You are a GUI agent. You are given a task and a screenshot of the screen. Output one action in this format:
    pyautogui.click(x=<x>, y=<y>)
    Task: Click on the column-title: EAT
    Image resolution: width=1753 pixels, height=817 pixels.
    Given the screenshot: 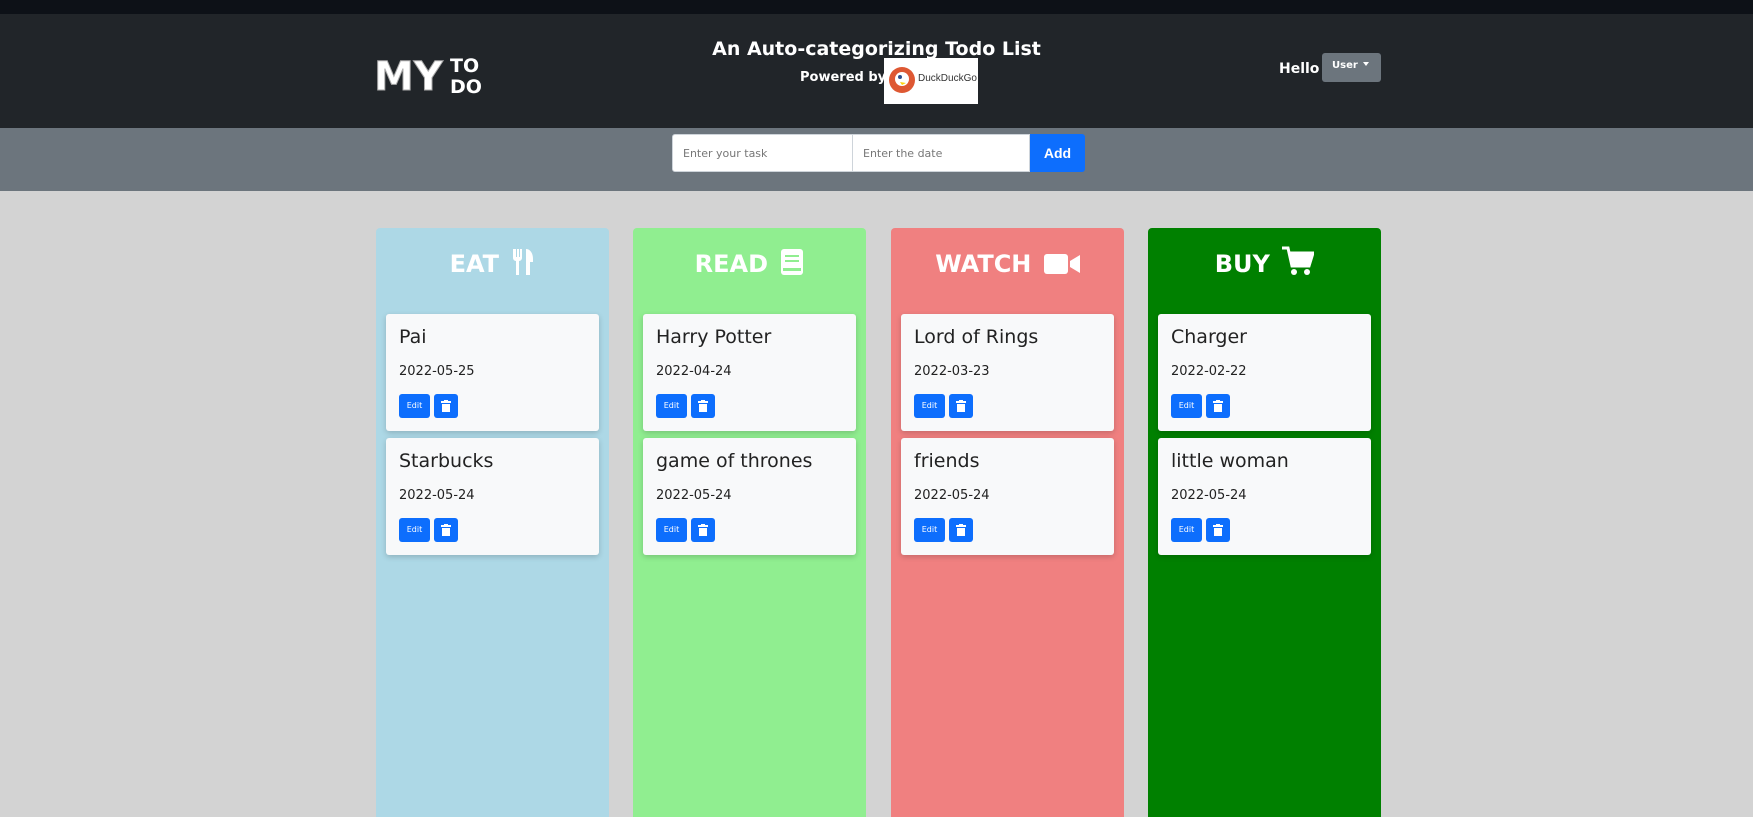 What is the action you would take?
    pyautogui.click(x=474, y=264)
    